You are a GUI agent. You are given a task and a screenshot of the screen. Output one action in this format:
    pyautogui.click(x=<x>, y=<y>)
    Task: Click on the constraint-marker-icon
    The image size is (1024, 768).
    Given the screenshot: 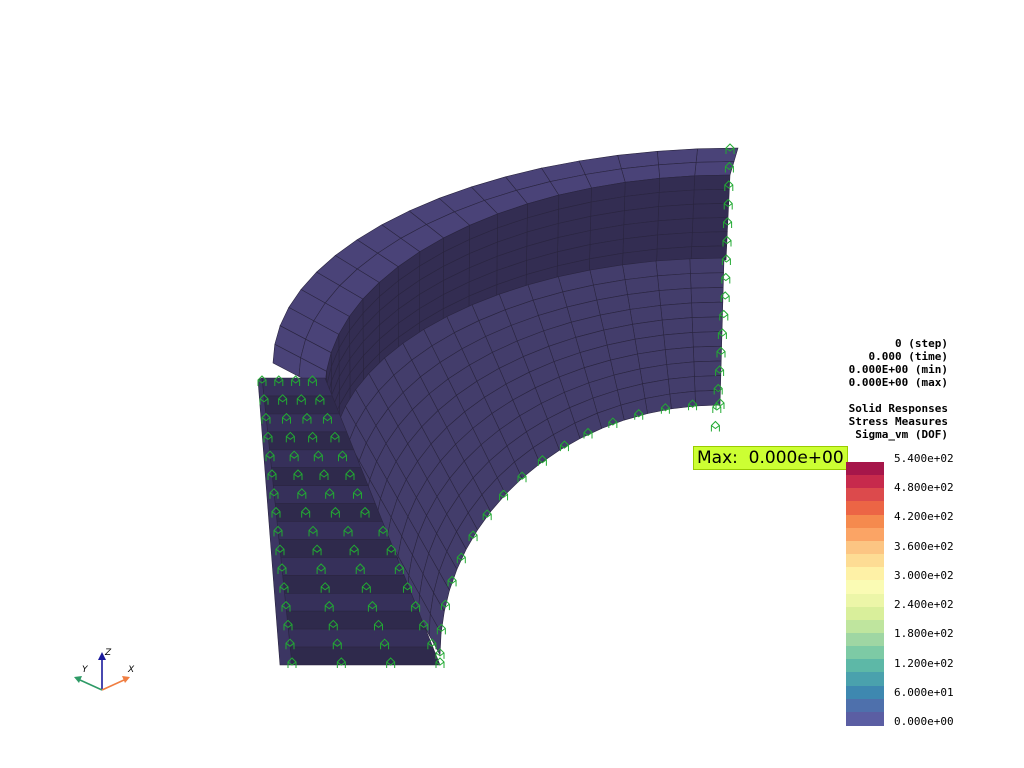 What is the action you would take?
    pyautogui.click(x=715, y=426)
    